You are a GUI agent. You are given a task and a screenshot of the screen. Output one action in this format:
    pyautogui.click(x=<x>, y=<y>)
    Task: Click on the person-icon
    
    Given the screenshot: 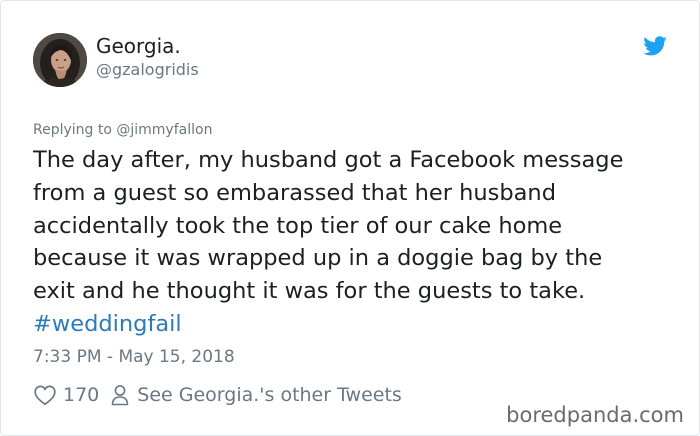 What is the action you would take?
    pyautogui.click(x=120, y=395)
    